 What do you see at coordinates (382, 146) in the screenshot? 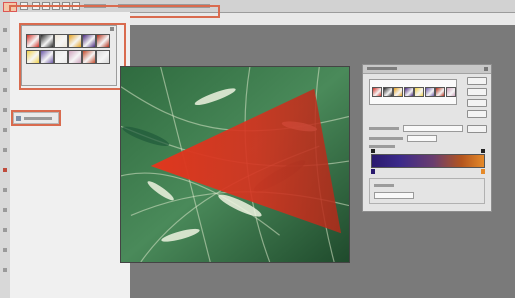
I see `smoothness-label` at bounding box center [382, 146].